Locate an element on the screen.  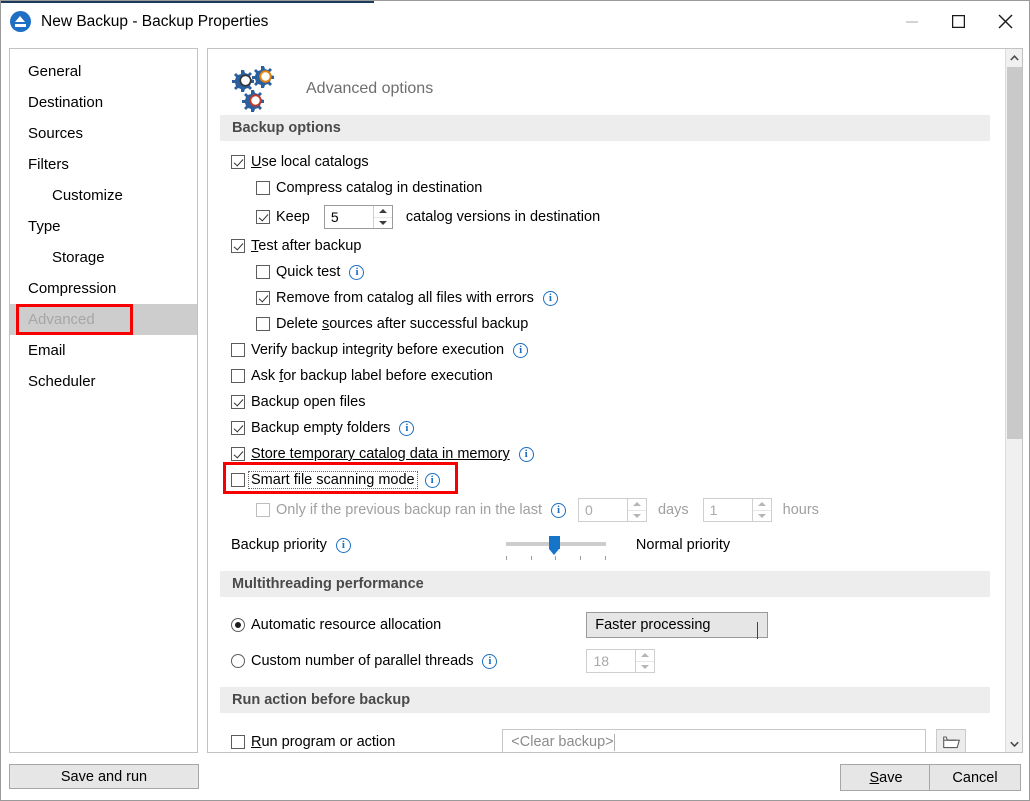
backup-priority-slider is located at coordinates (555, 546).